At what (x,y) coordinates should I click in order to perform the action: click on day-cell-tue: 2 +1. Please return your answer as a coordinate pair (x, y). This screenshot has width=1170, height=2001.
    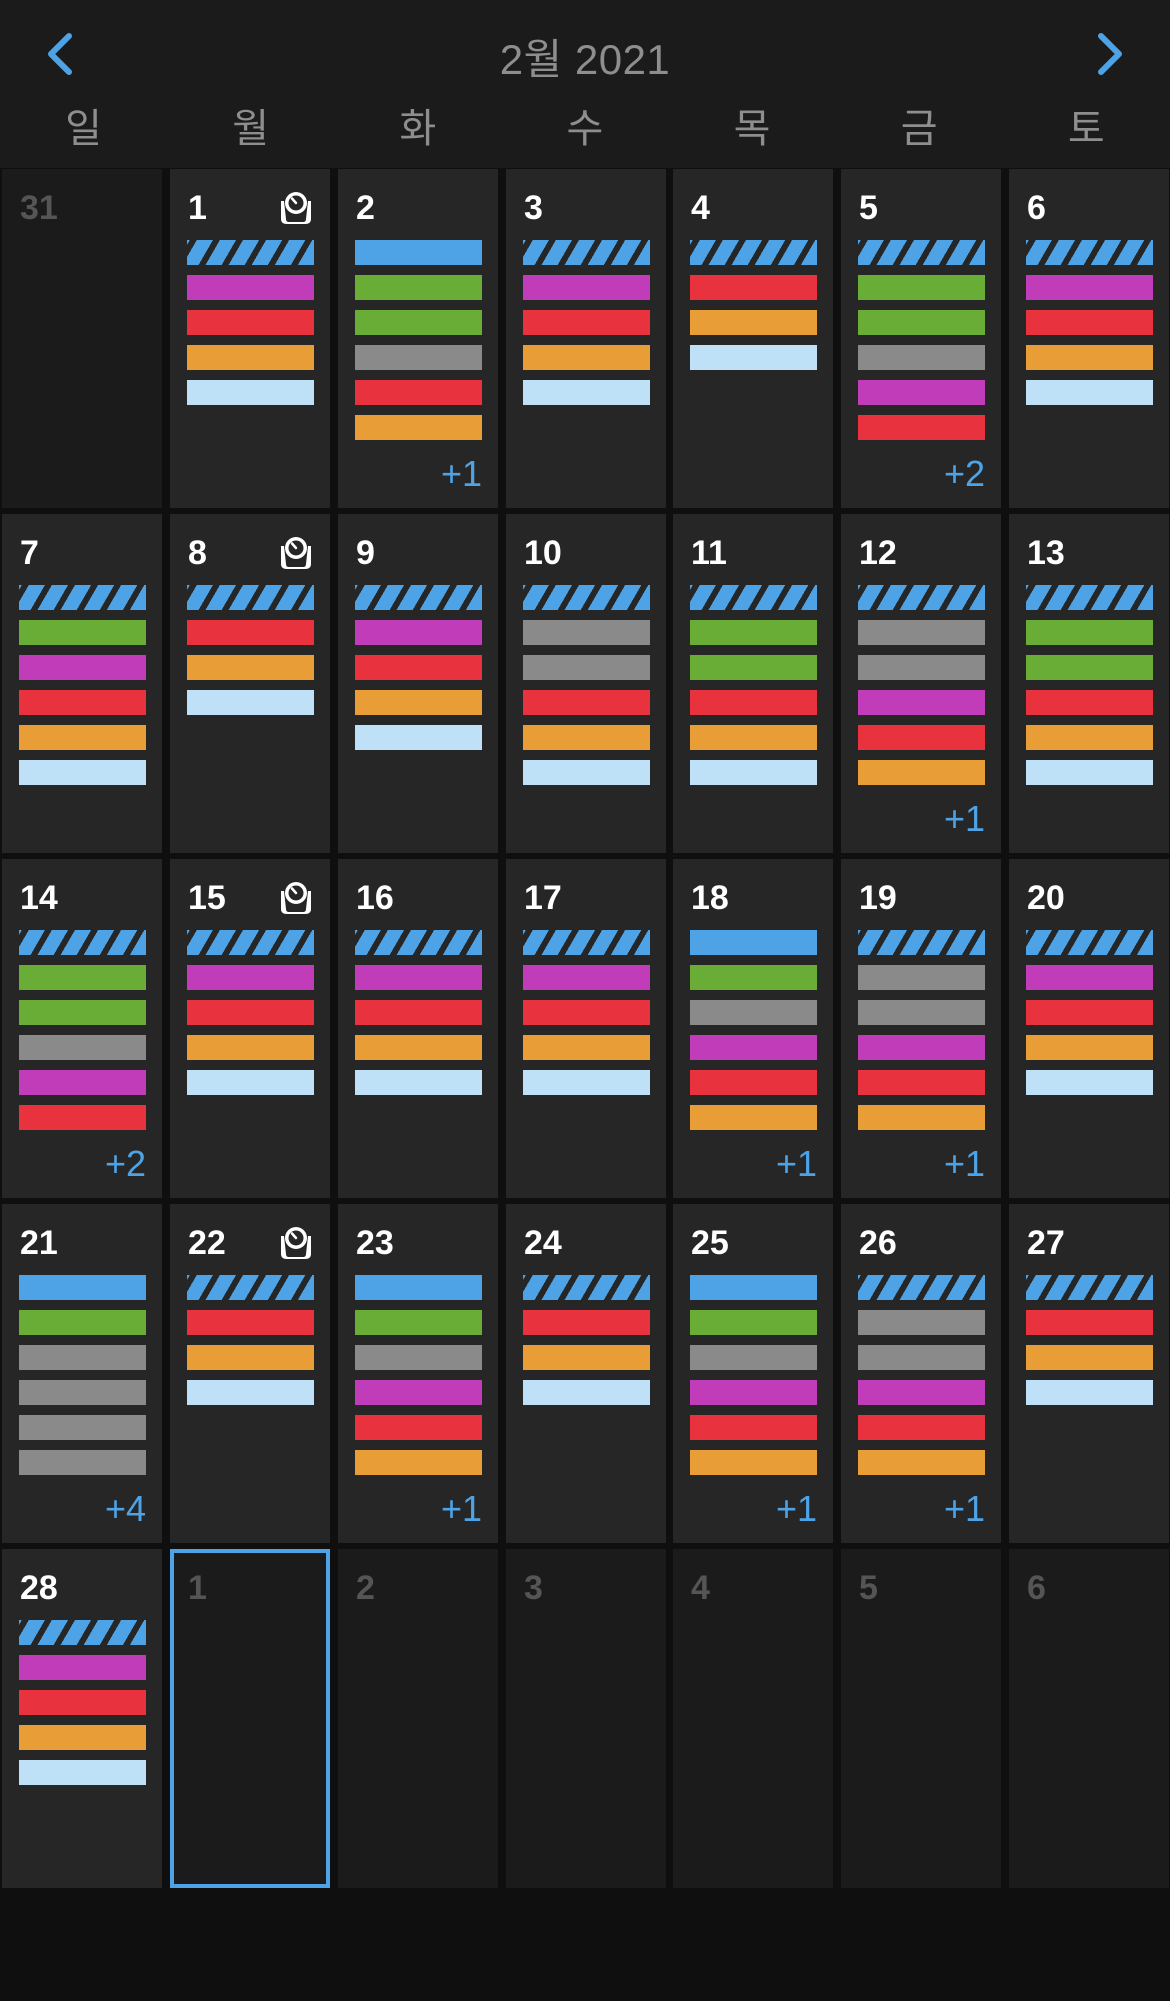
    Looking at the image, I should click on (418, 338).